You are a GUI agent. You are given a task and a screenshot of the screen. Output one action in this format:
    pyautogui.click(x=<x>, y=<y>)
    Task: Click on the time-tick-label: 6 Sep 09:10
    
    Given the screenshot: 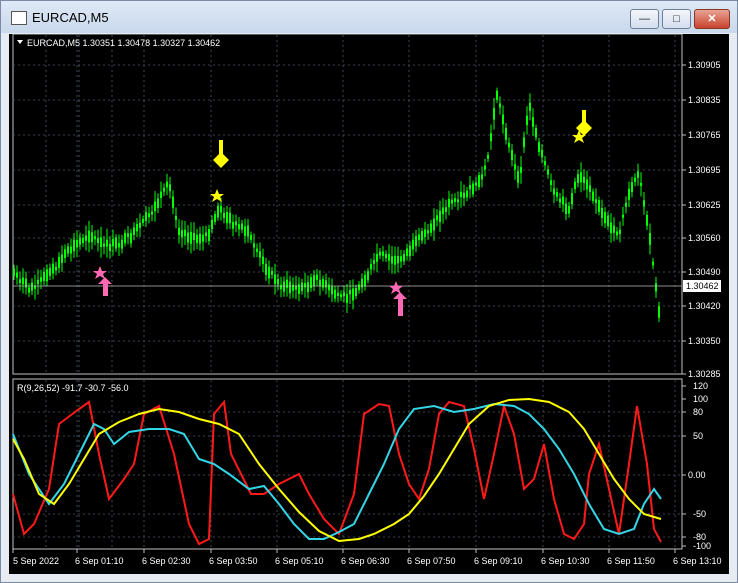 What is the action you would take?
    pyautogui.click(x=498, y=561)
    